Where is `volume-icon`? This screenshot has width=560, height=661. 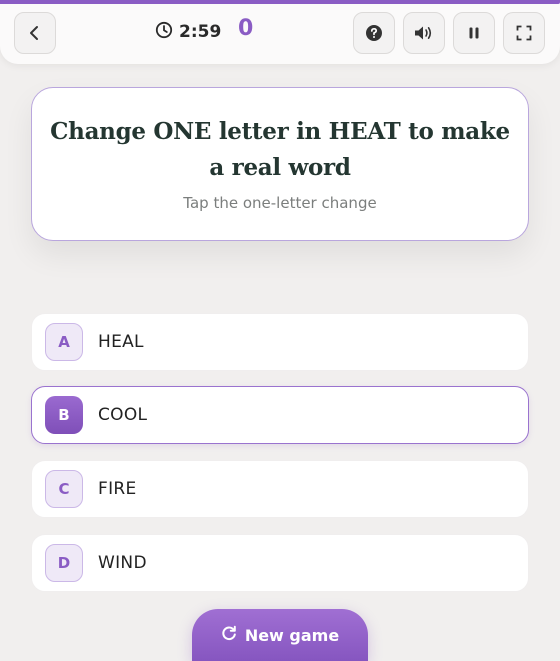
volume-icon is located at coordinates (424, 33).